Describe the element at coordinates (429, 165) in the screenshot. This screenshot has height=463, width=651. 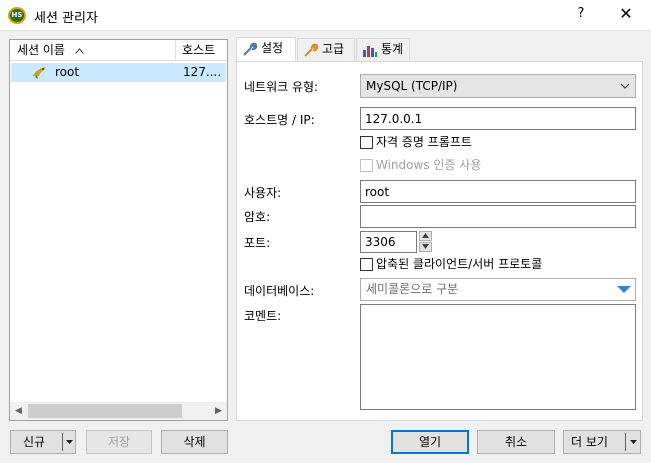
I see `windows-auth-label: Windows 인증 사용` at that location.